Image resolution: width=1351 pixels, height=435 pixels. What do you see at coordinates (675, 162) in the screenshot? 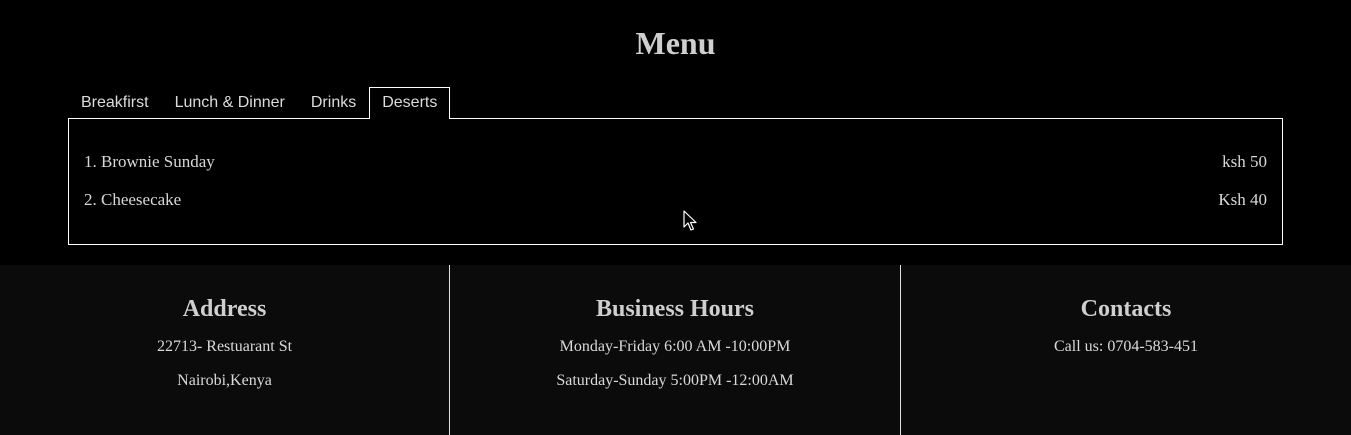
I see `list-item: 1. Brownie Sunday ksh 50` at bounding box center [675, 162].